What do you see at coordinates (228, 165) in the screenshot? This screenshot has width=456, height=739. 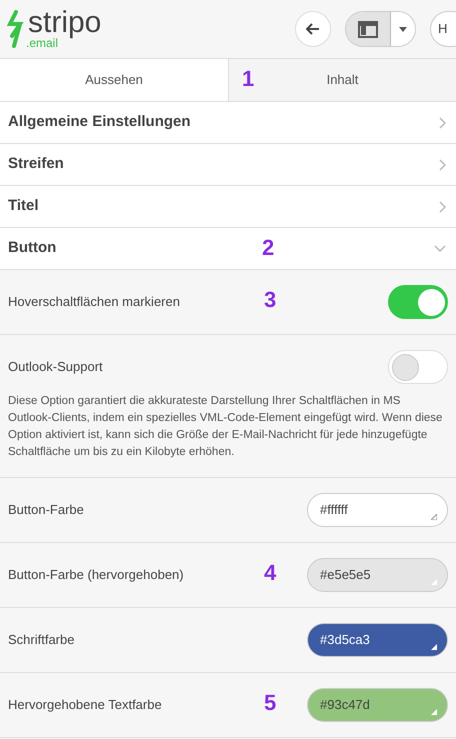 I see `section-header: Streifen` at bounding box center [228, 165].